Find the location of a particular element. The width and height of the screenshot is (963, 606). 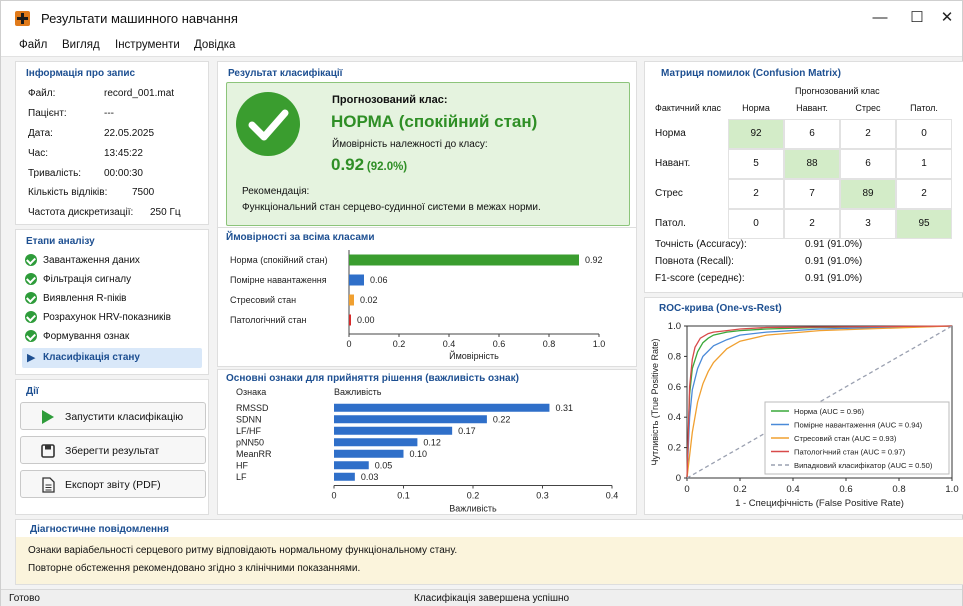

arrow-right-icon: ▶ is located at coordinates (31, 358).